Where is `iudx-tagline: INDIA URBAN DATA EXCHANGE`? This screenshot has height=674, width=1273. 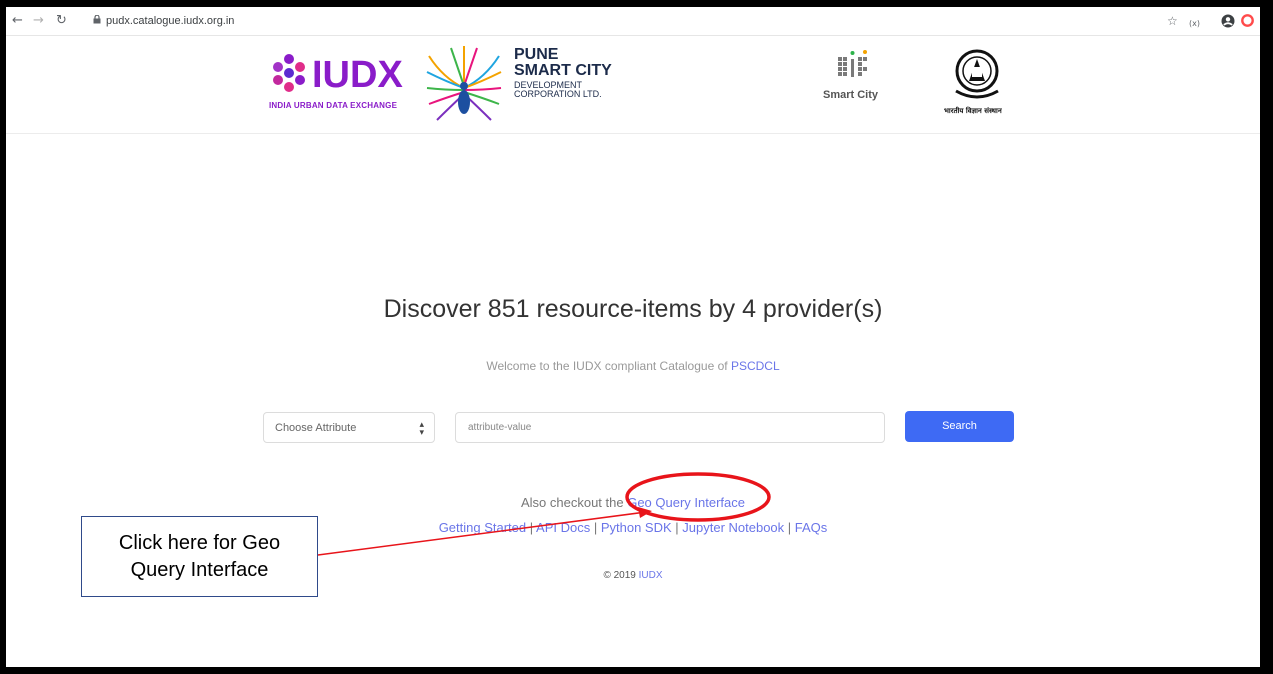 iudx-tagline: INDIA URBAN DATA EXCHANGE is located at coordinates (333, 105).